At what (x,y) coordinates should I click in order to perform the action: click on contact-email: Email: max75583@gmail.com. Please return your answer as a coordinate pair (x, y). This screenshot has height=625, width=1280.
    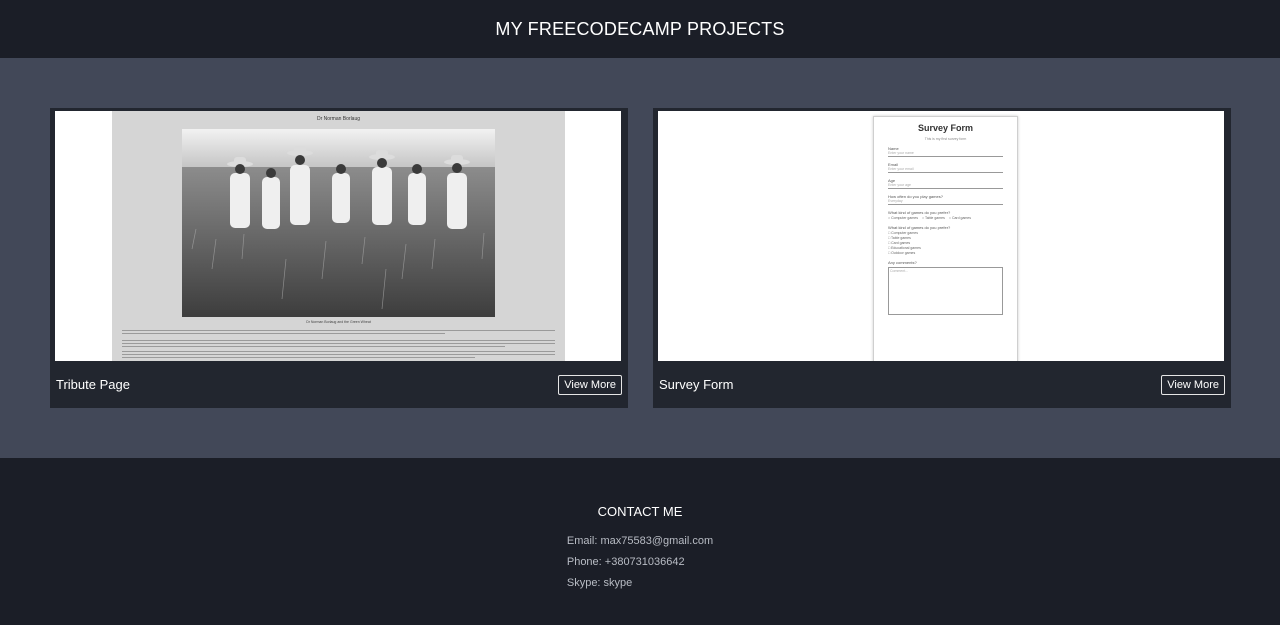
    Looking at the image, I should click on (640, 541).